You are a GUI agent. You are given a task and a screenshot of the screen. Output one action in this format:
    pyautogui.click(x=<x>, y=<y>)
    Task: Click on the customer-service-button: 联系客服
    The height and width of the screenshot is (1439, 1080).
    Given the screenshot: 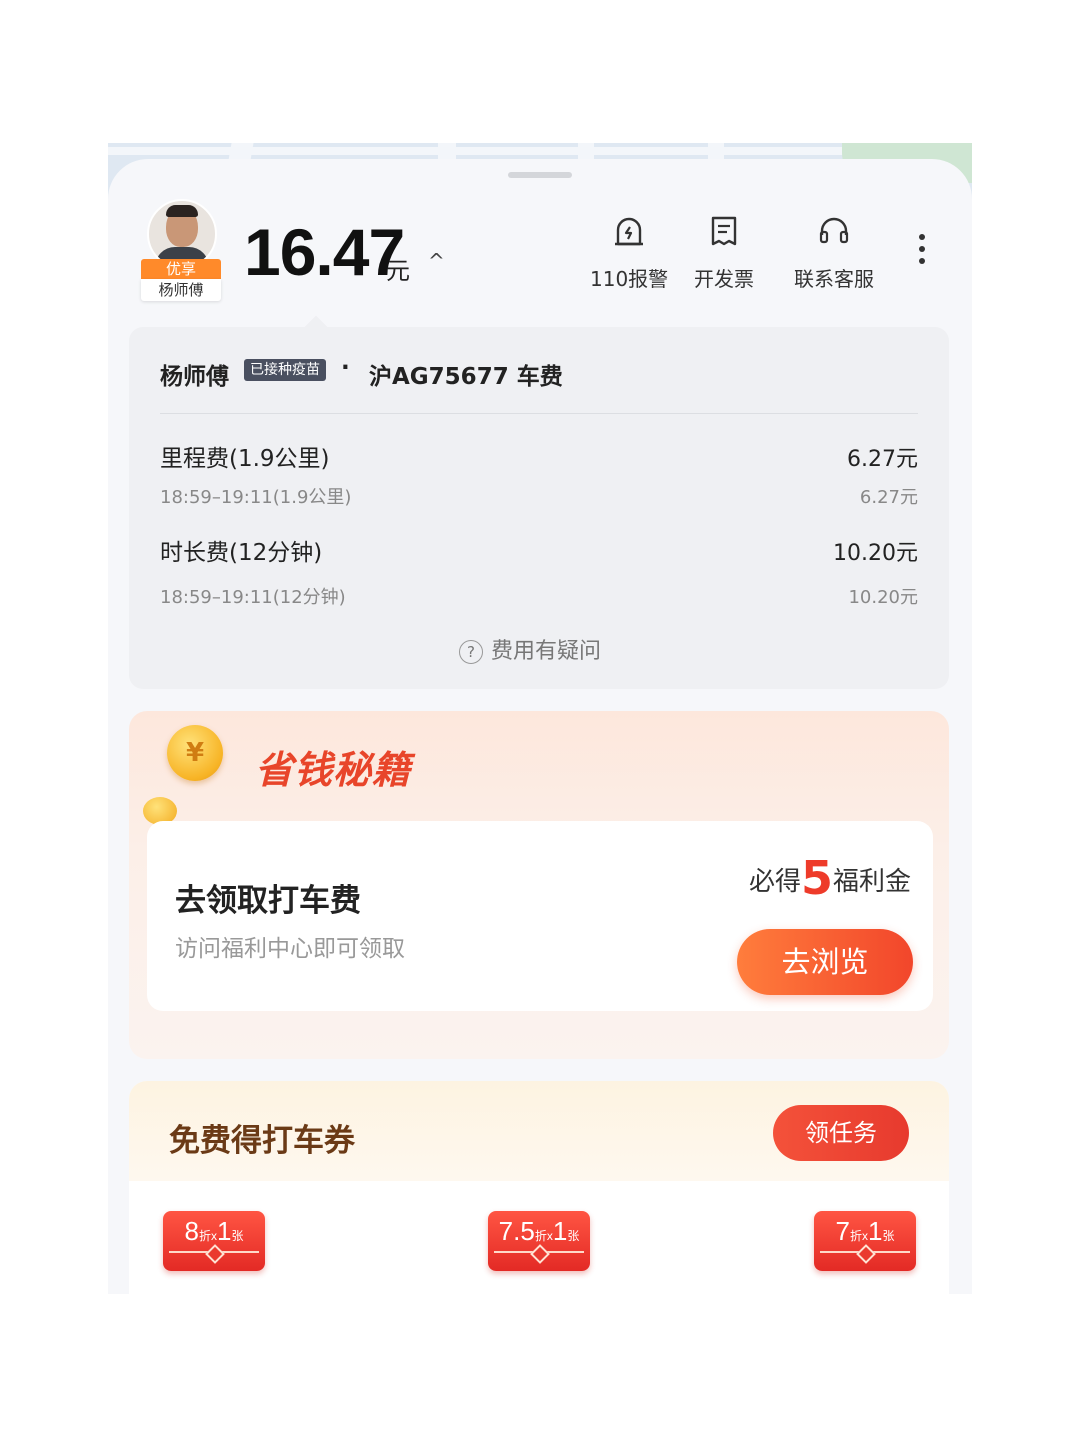 What is the action you would take?
    pyautogui.click(x=834, y=253)
    